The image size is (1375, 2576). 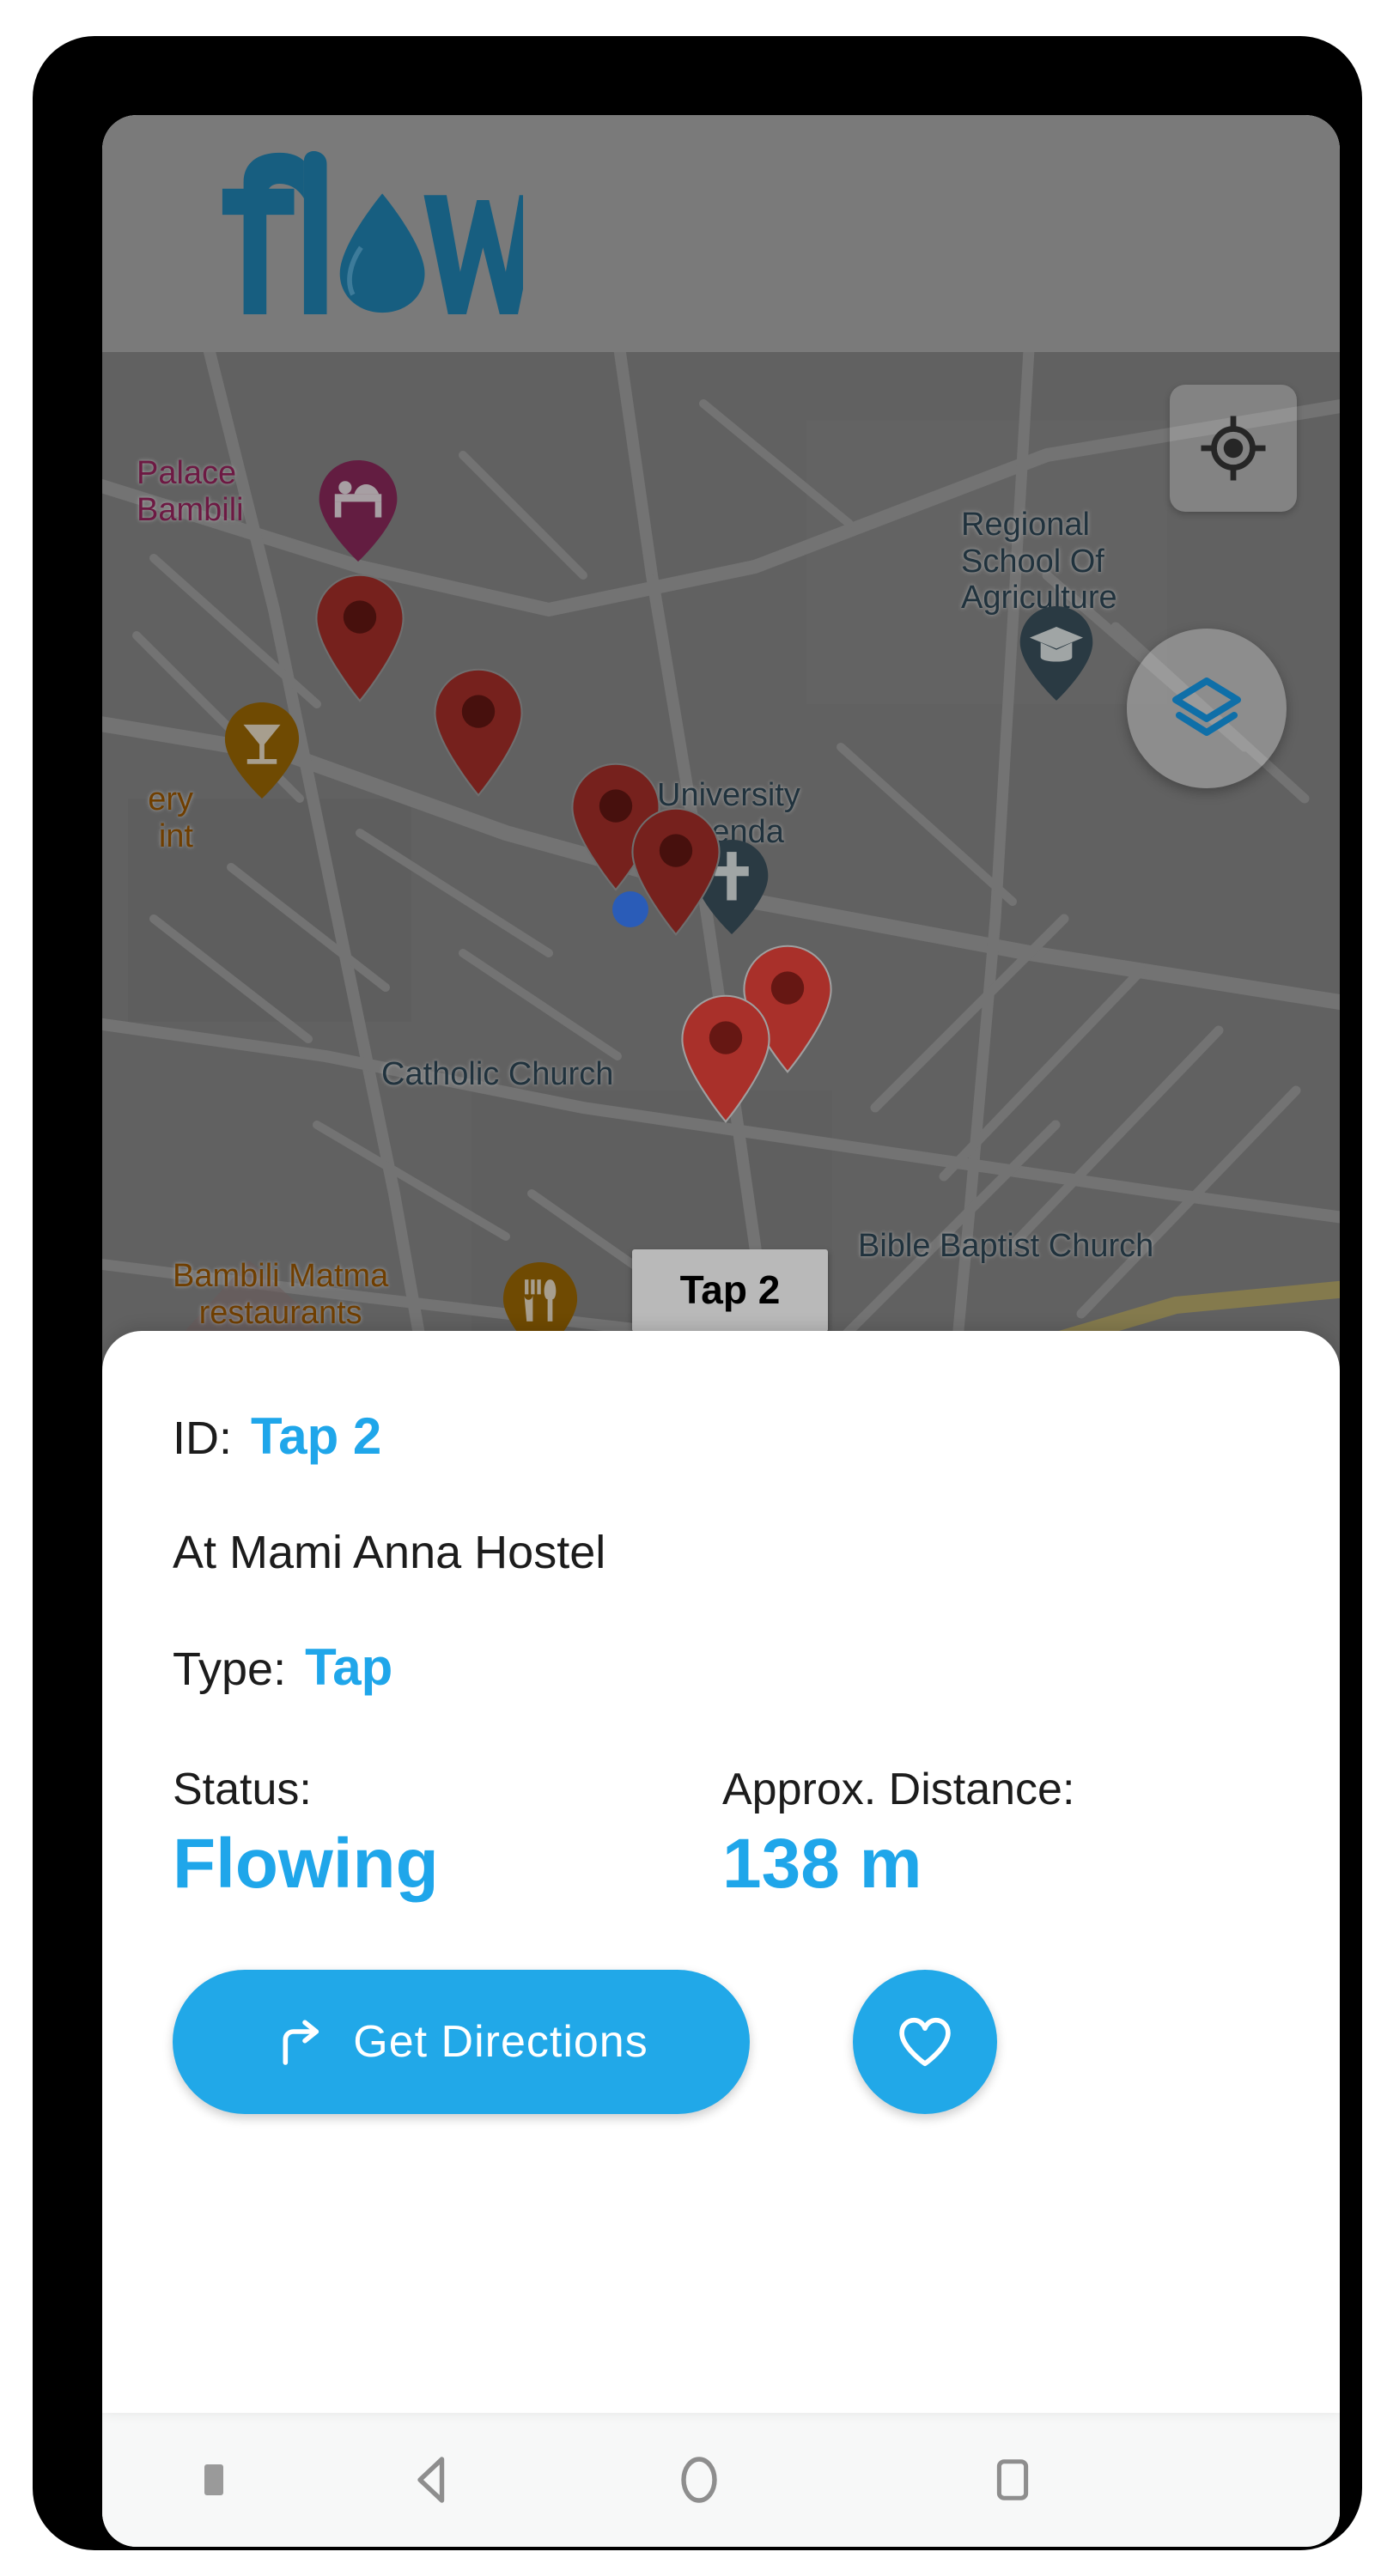 I want to click on bed-icon, so click(x=358, y=511).